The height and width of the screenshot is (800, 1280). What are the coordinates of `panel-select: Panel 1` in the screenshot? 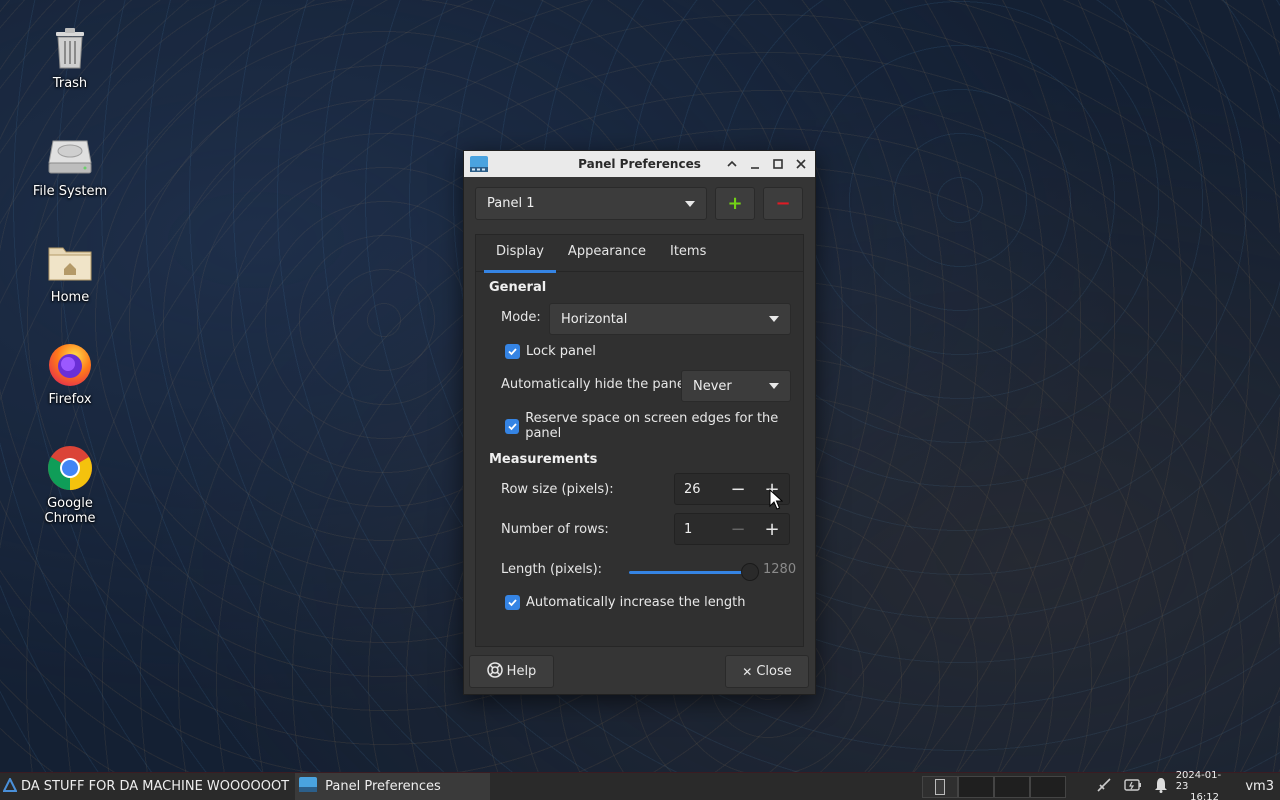 It's located at (591, 203).